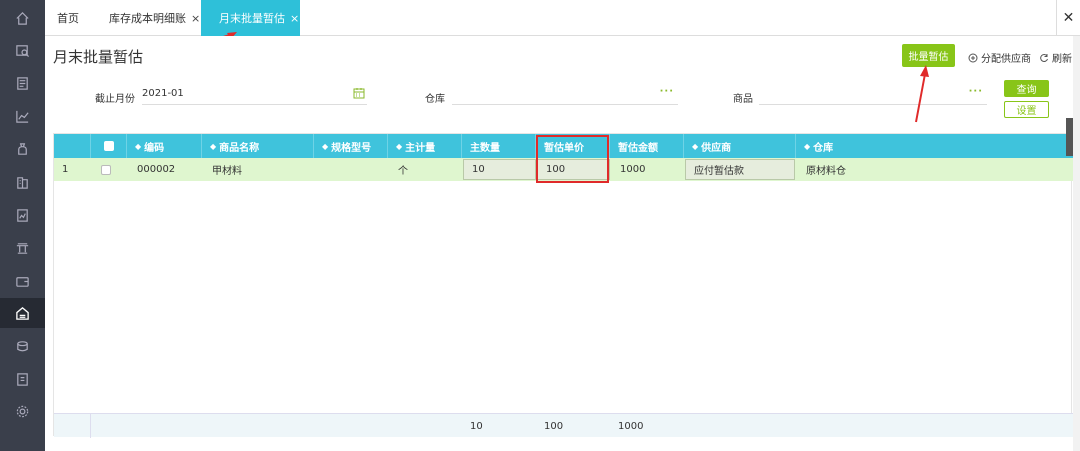 The height and width of the screenshot is (451, 1080). Describe the element at coordinates (22, 281) in the screenshot. I see `wallet-icon` at that location.